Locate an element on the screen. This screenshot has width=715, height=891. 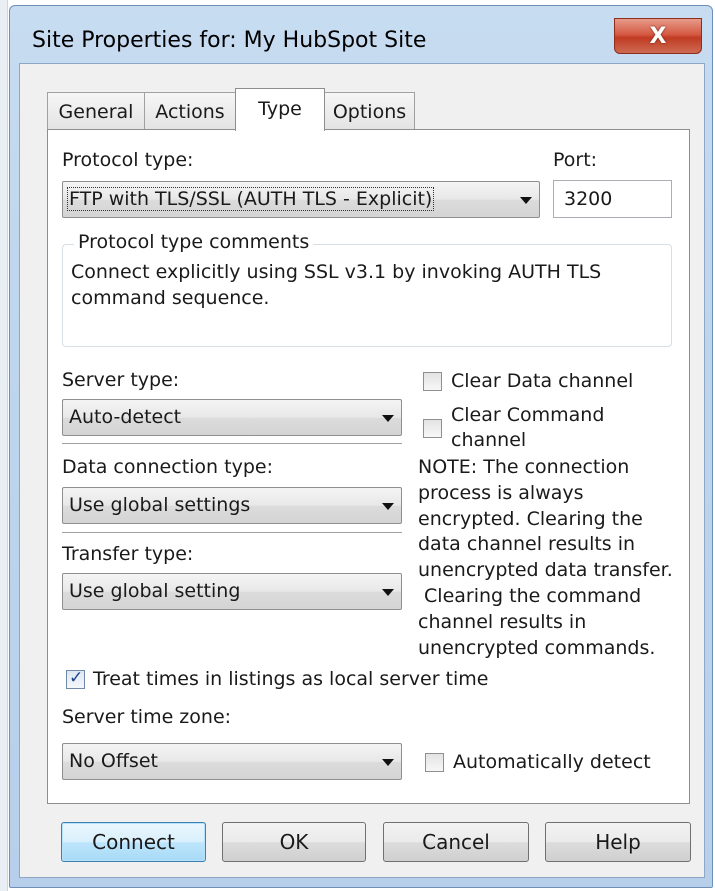
tab-type: Type is located at coordinates (280, 109).